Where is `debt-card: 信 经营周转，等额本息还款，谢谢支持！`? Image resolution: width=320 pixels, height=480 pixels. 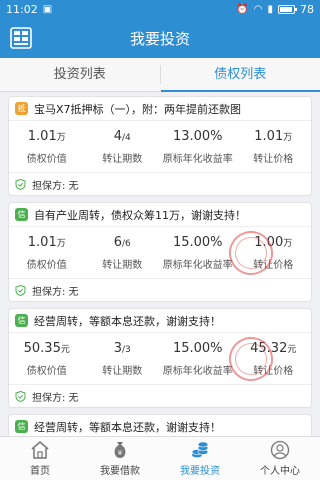
debt-card: 信 经营周转，等额本息还款，谢谢支持！ is located at coordinates (160, 425).